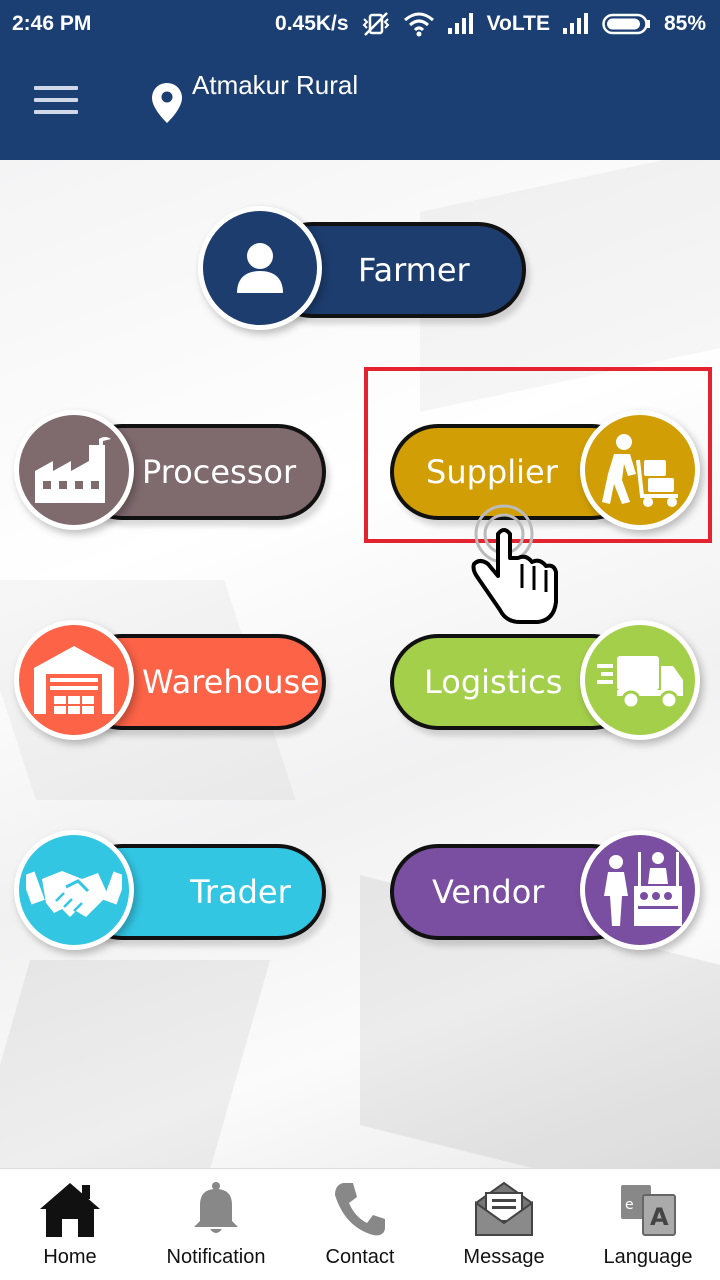 This screenshot has width=720, height=1280. What do you see at coordinates (488, 892) in the screenshot?
I see `vendor-label: Vendor` at bounding box center [488, 892].